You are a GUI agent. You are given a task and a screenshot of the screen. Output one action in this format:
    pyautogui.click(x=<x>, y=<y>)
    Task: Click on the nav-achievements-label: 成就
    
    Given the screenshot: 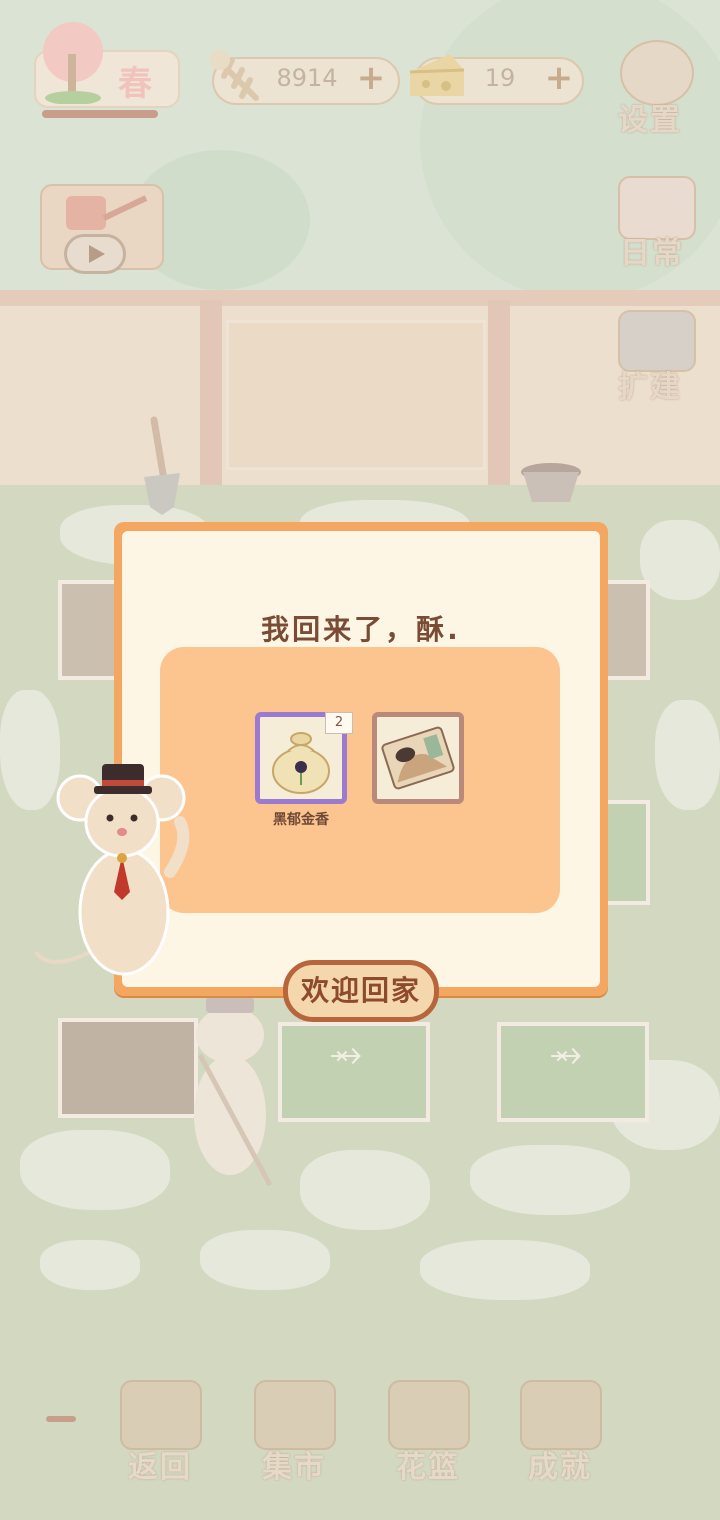 What is the action you would take?
    pyautogui.click(x=560, y=1467)
    